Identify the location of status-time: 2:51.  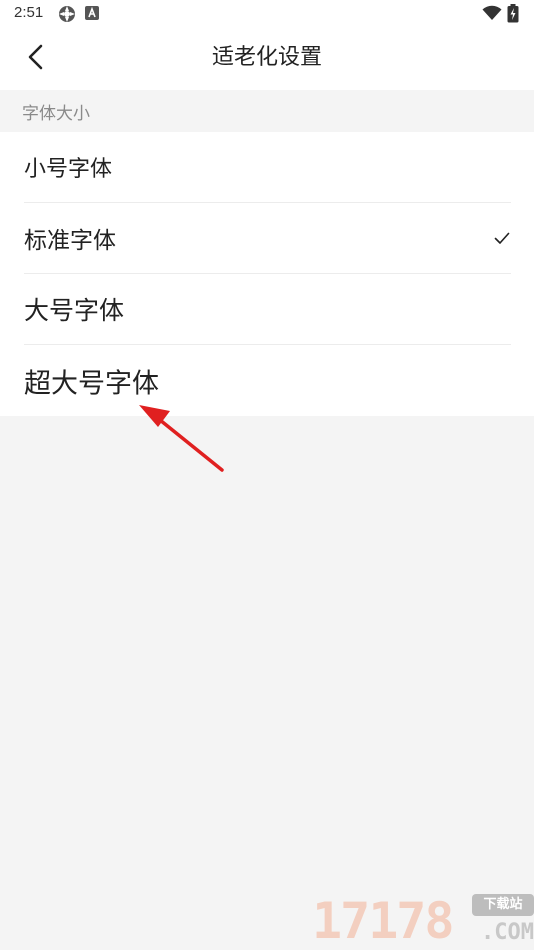
(29, 12).